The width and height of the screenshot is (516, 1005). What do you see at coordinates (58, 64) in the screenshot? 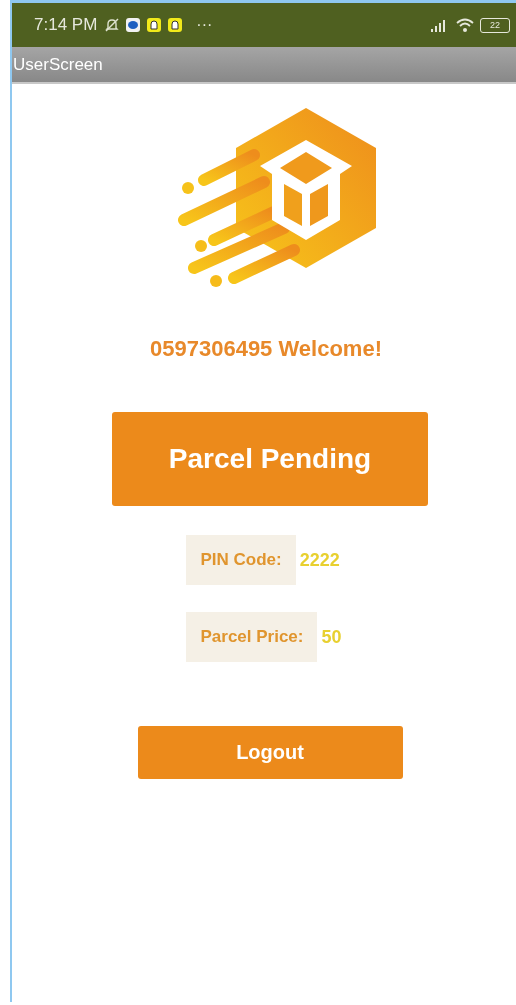
I see `screen-title: UserScreen` at bounding box center [58, 64].